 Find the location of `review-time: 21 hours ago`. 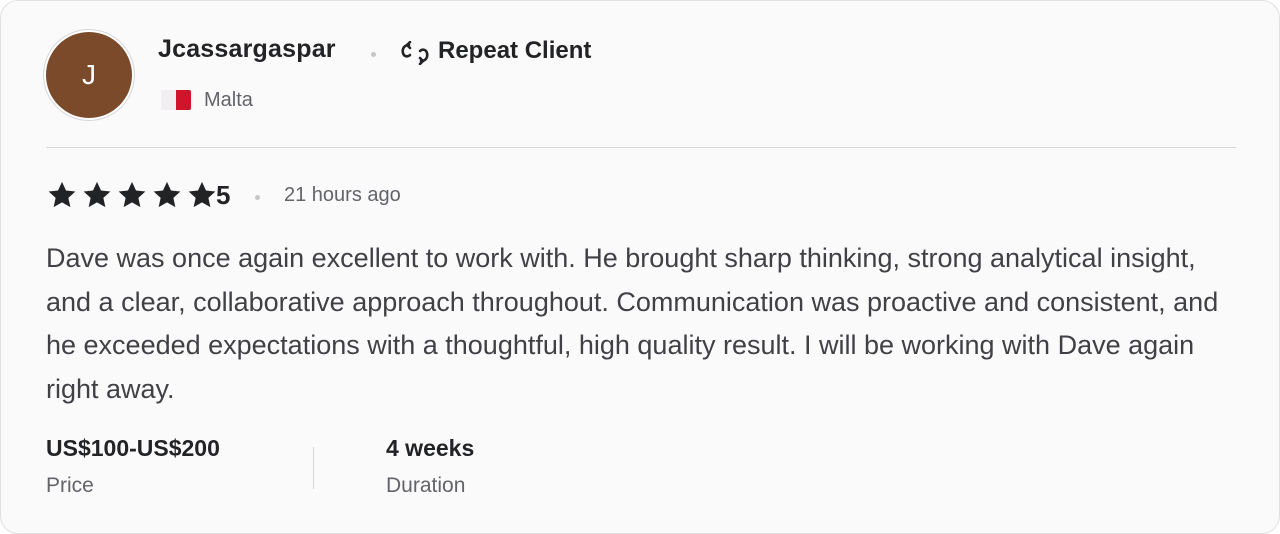

review-time: 21 hours ago is located at coordinates (342, 195).